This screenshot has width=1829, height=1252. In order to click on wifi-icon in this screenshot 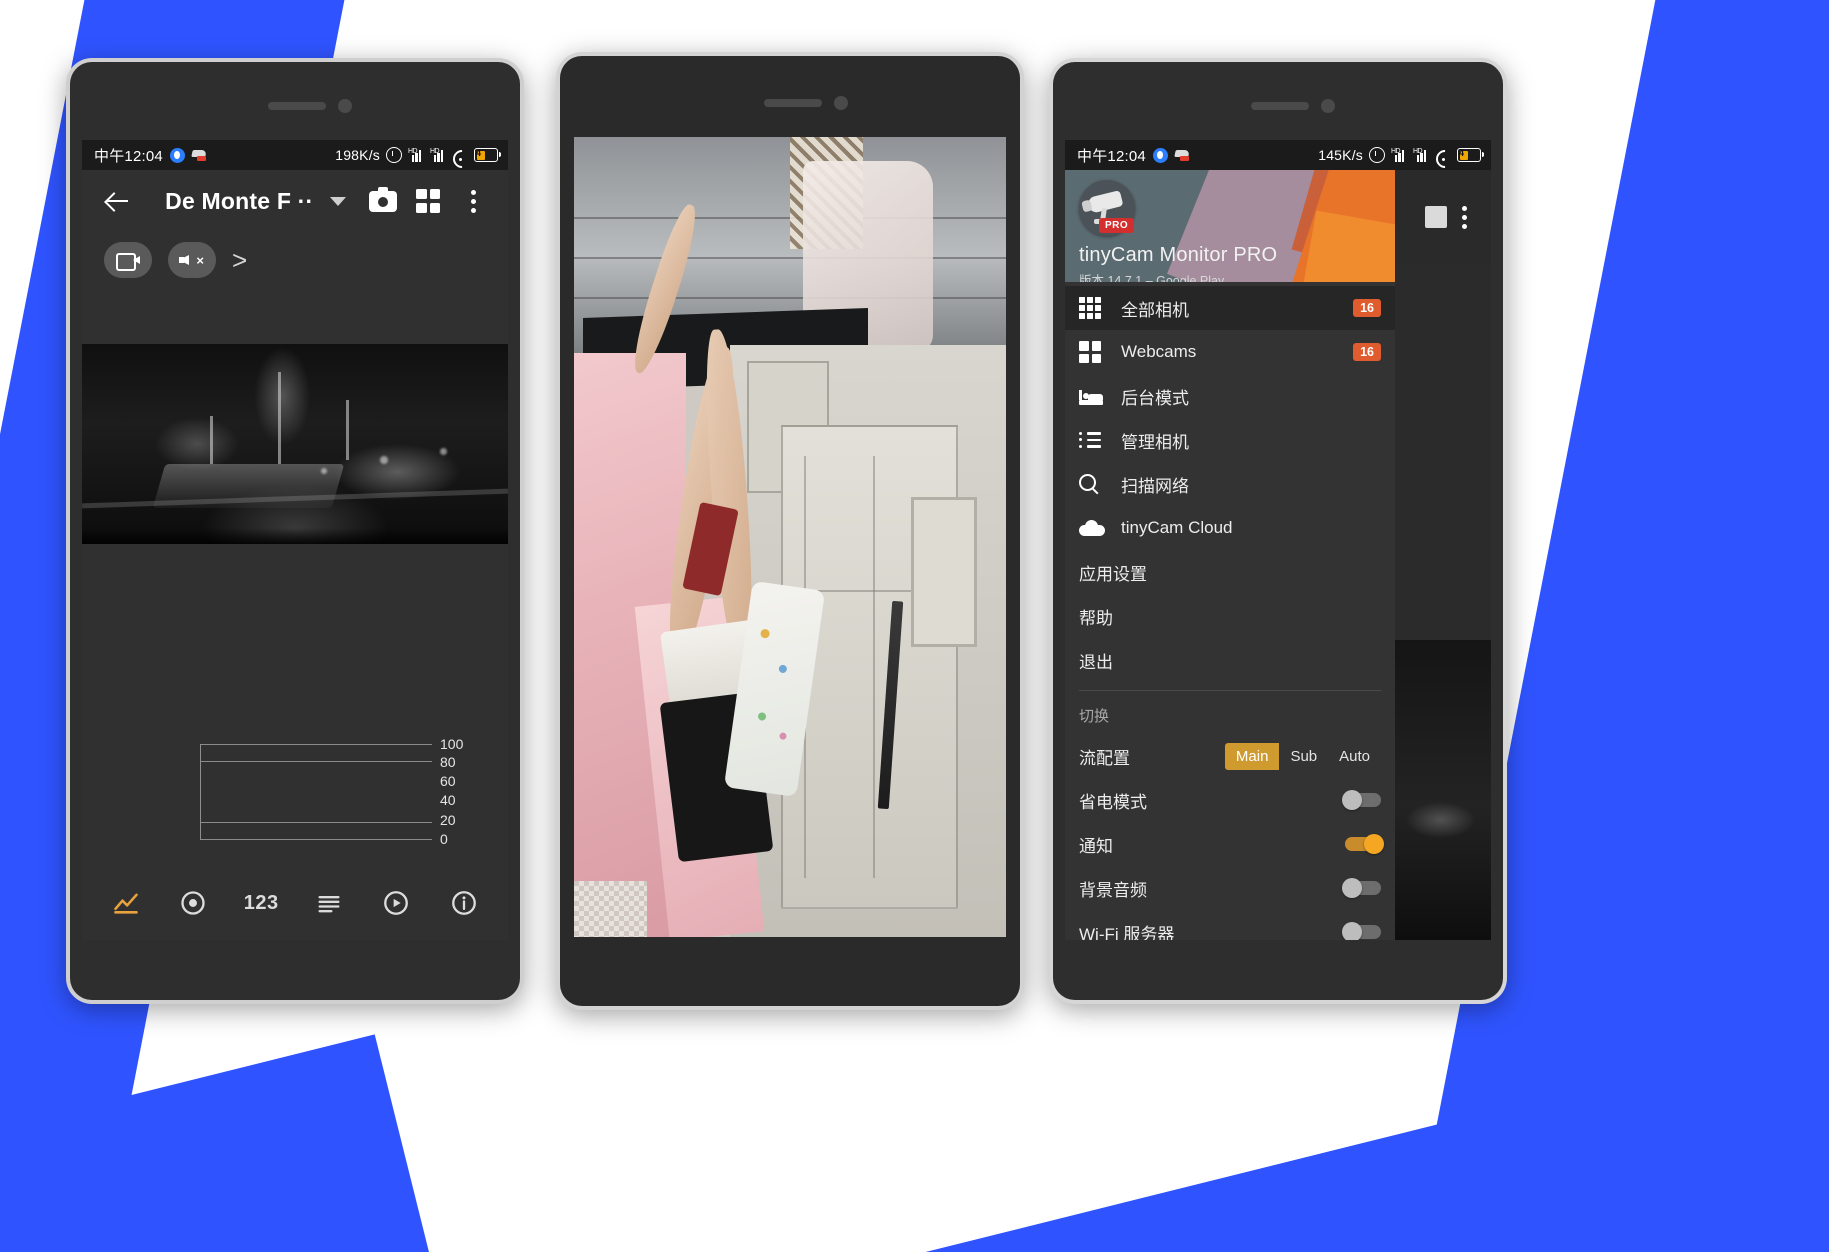, I will do `click(1443, 155)`.